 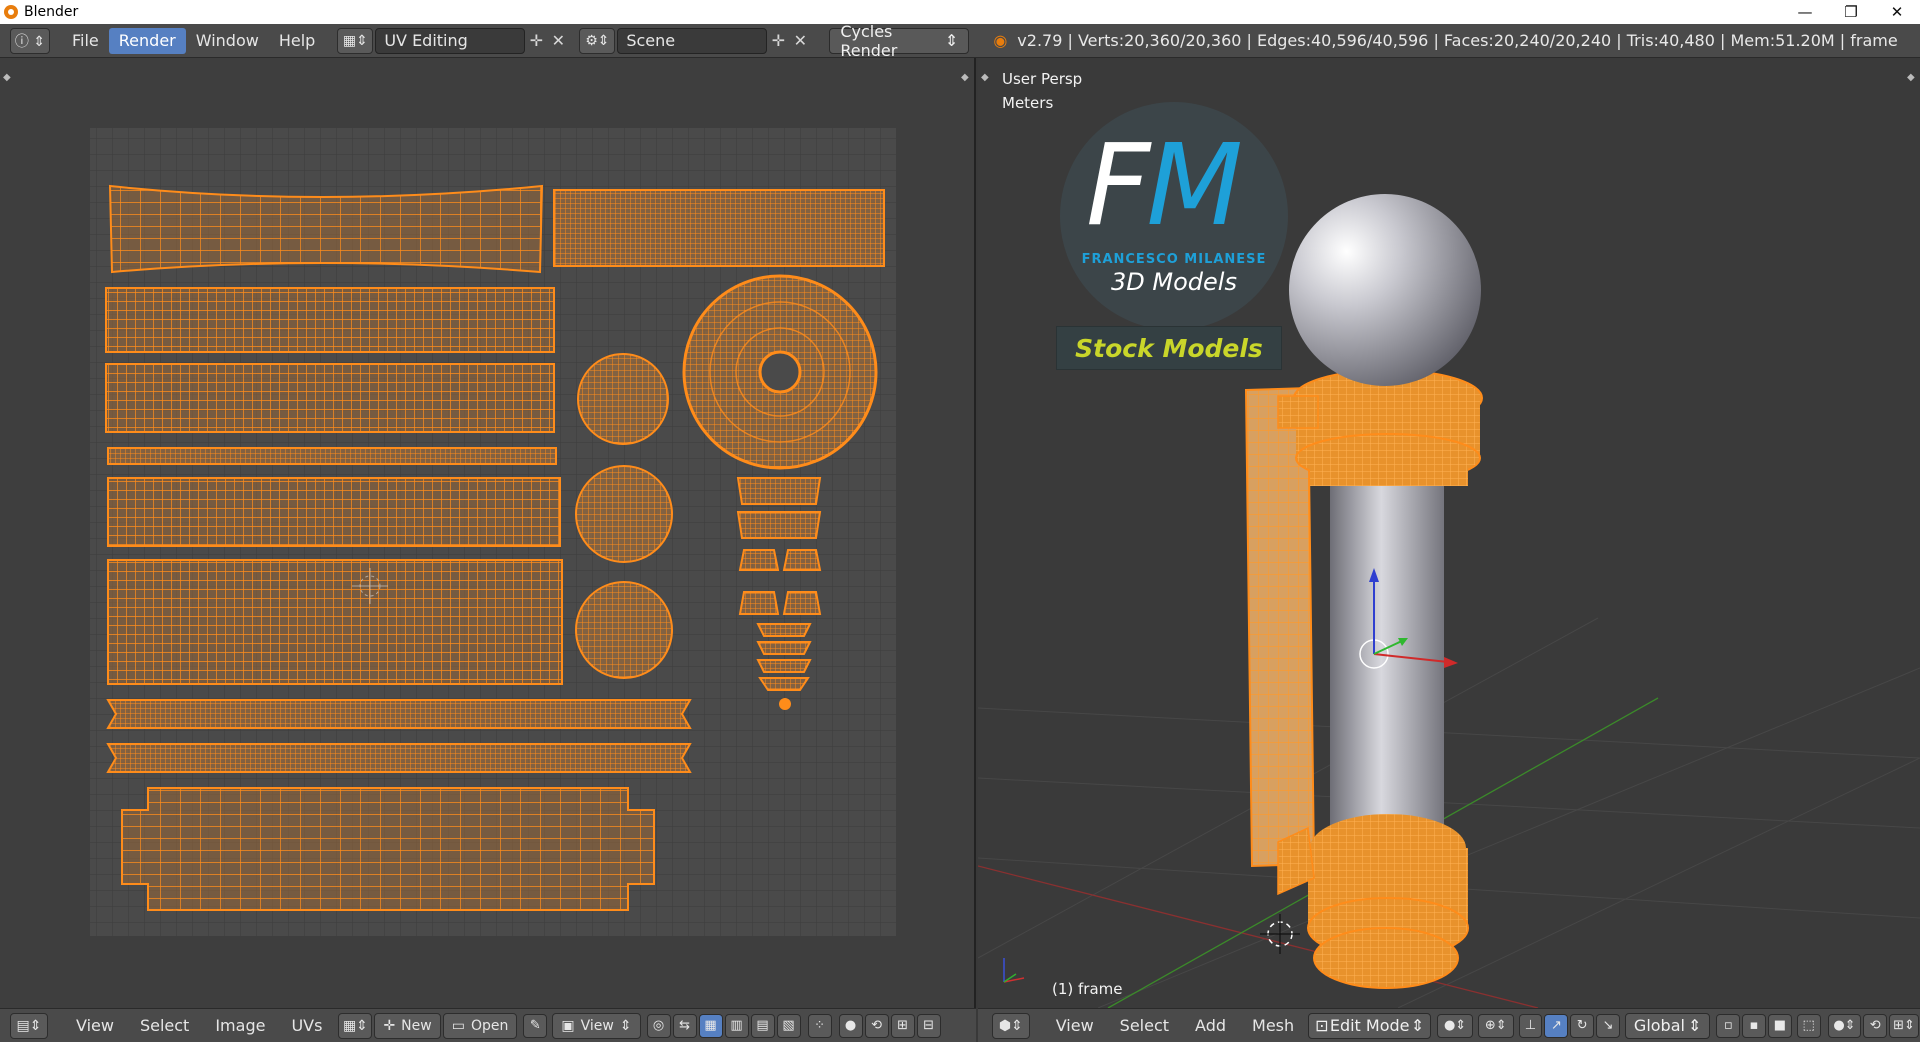 I want to click on window-controls: — ❐ ✕, so click(x=1851, y=12).